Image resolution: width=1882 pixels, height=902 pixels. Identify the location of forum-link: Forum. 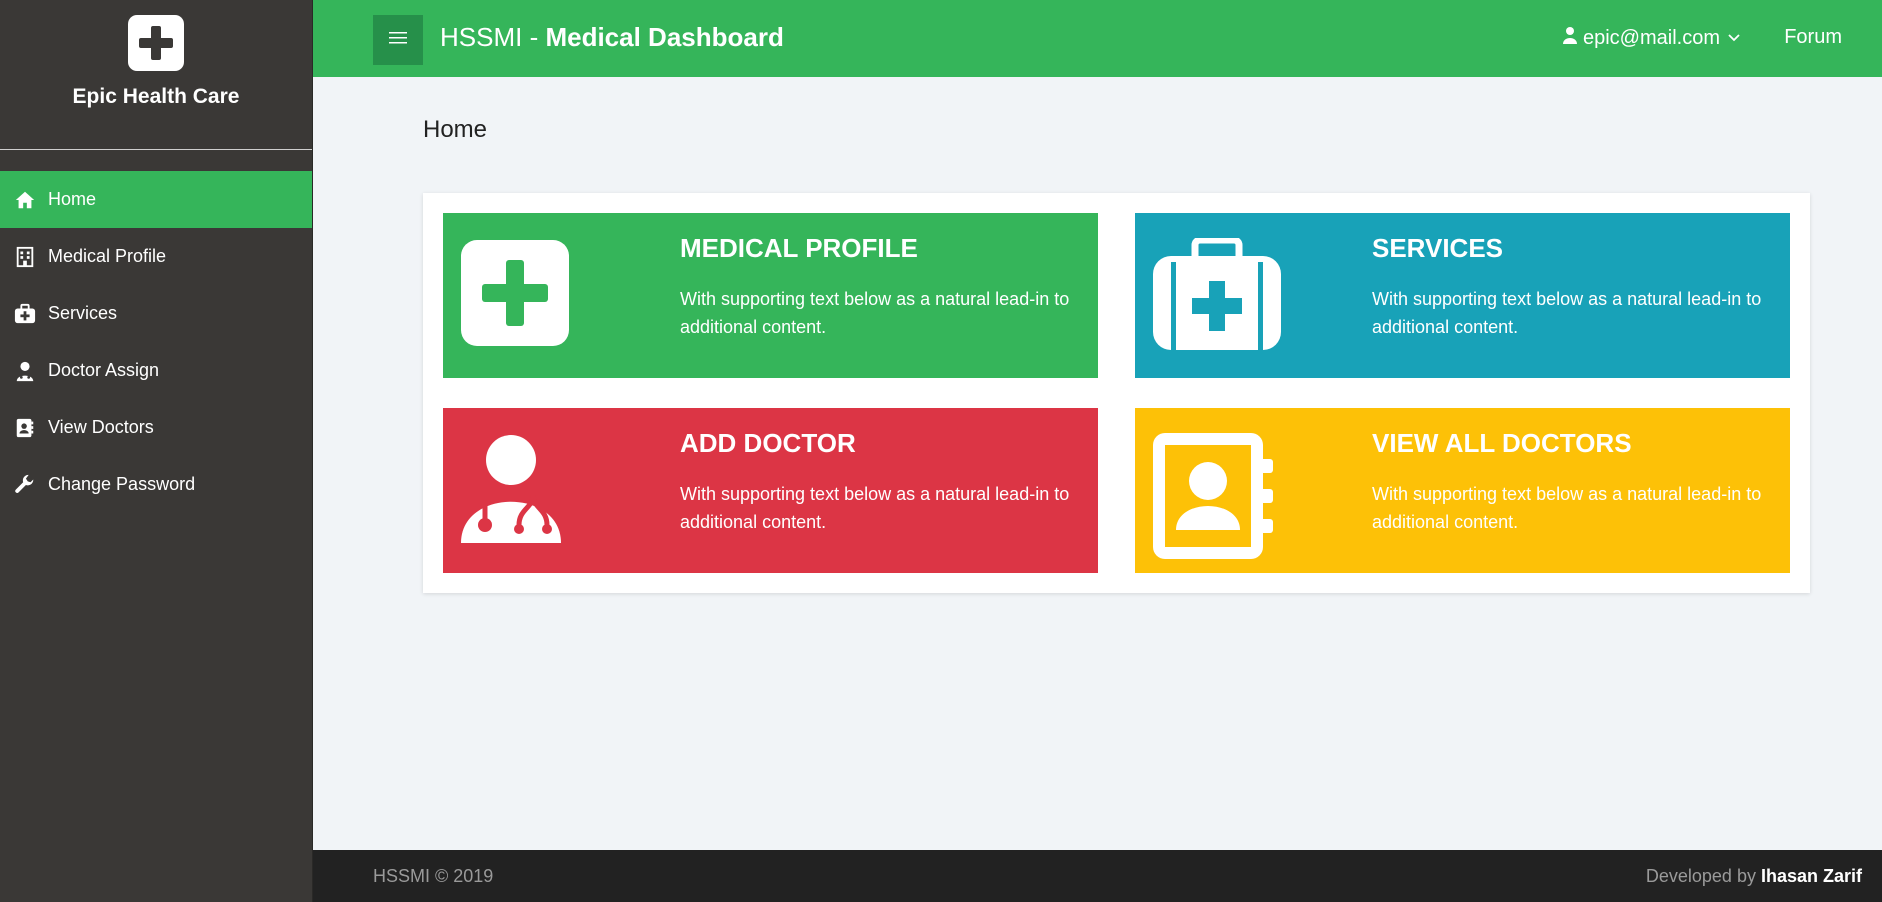
(1813, 37).